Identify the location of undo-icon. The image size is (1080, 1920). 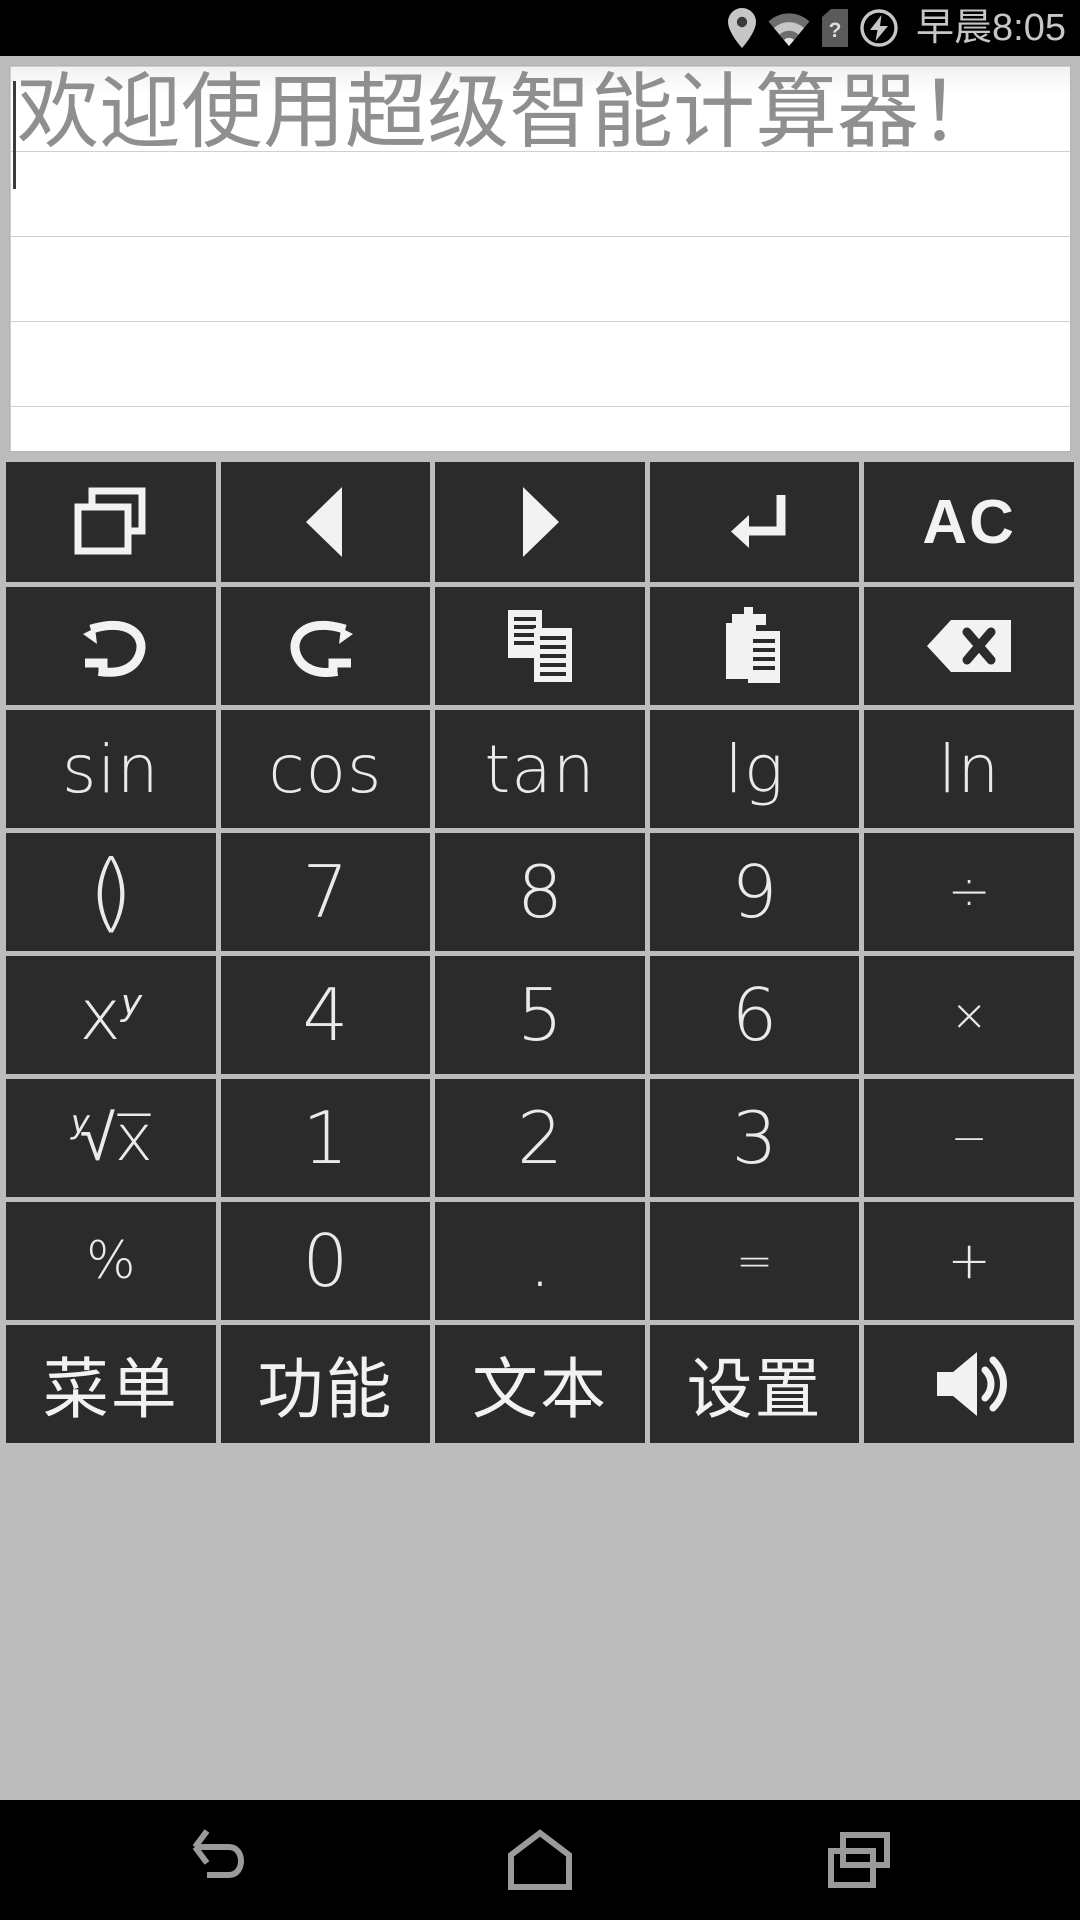
(111, 646).